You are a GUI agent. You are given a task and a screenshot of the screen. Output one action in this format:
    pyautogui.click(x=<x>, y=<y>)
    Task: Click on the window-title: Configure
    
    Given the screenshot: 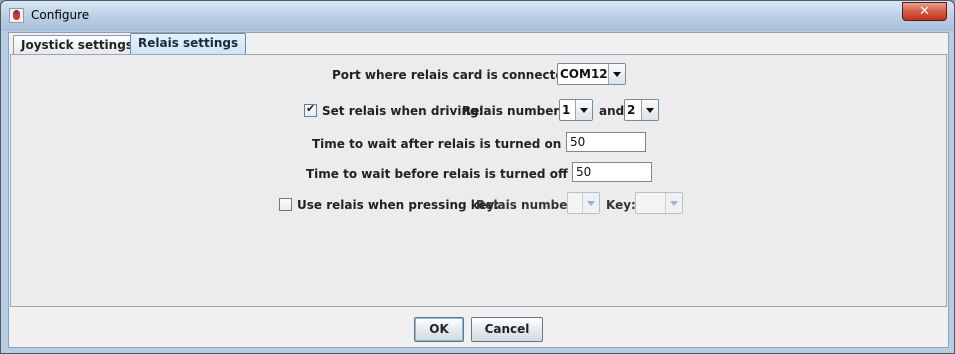 What is the action you would take?
    pyautogui.click(x=60, y=15)
    